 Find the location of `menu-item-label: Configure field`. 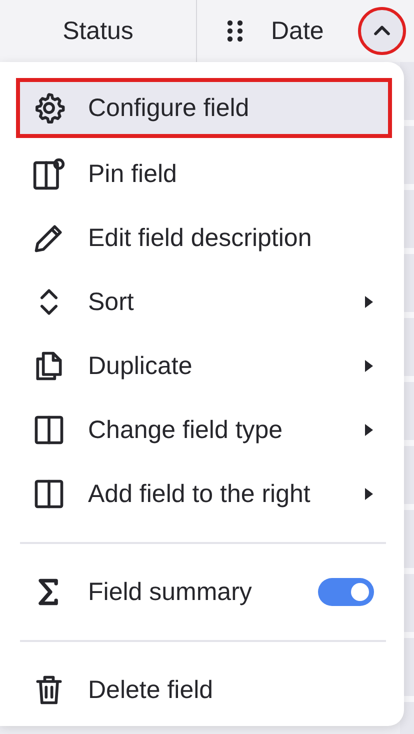

menu-item-label: Configure field is located at coordinates (169, 108).